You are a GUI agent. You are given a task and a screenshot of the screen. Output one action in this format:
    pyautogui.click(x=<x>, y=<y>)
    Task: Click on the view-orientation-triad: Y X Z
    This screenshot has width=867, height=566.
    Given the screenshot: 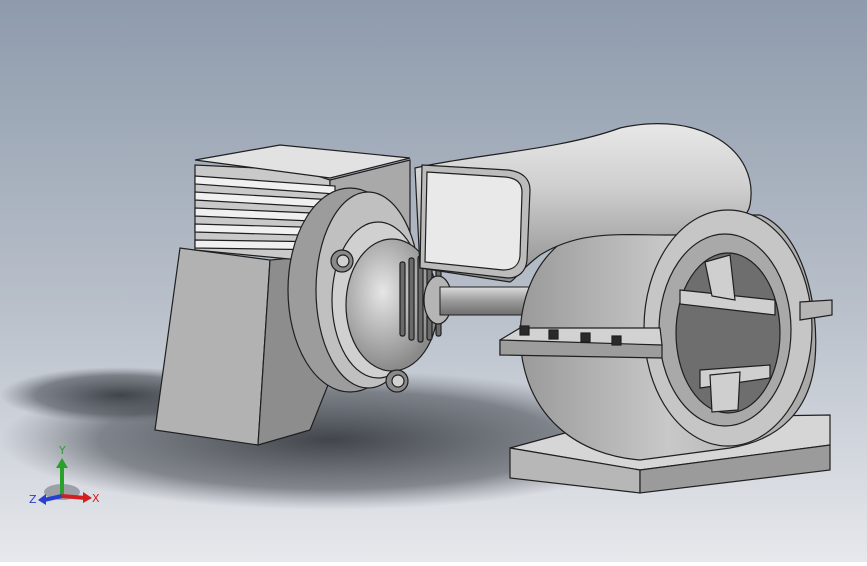 What is the action you would take?
    pyautogui.click(x=68, y=478)
    